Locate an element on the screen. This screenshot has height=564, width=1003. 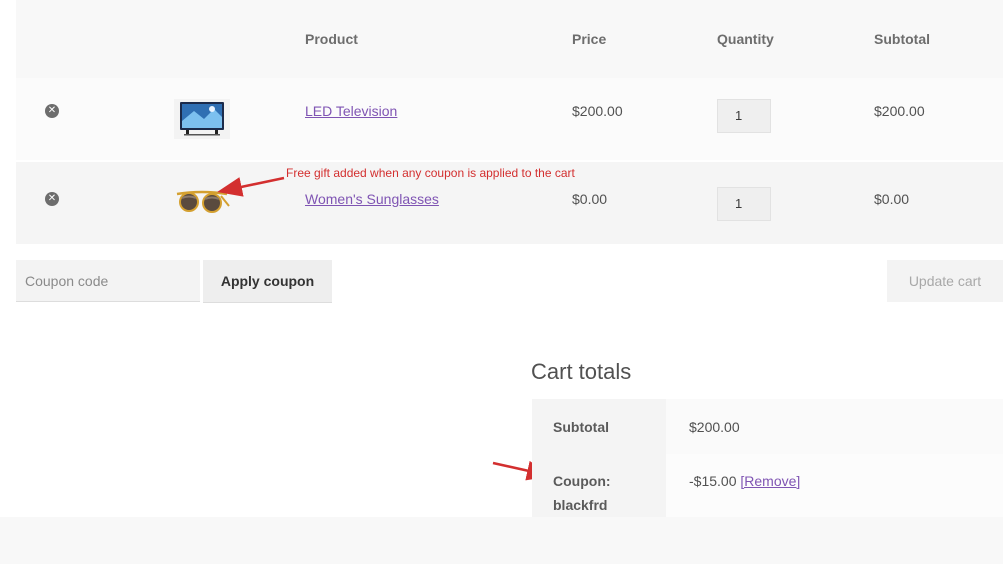
header-subtotal: Subtotal is located at coordinates (902, 39).